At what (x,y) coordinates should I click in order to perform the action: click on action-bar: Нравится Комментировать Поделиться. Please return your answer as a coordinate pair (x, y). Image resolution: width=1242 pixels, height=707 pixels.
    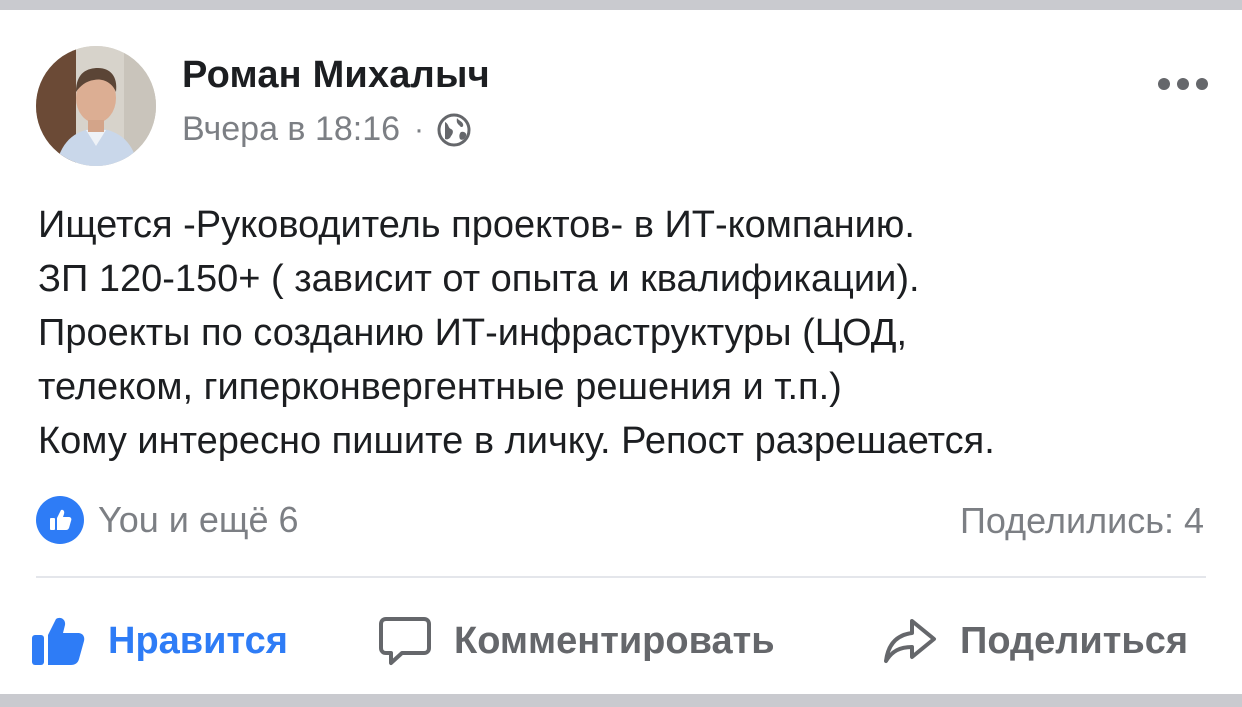
    Looking at the image, I should click on (621, 641).